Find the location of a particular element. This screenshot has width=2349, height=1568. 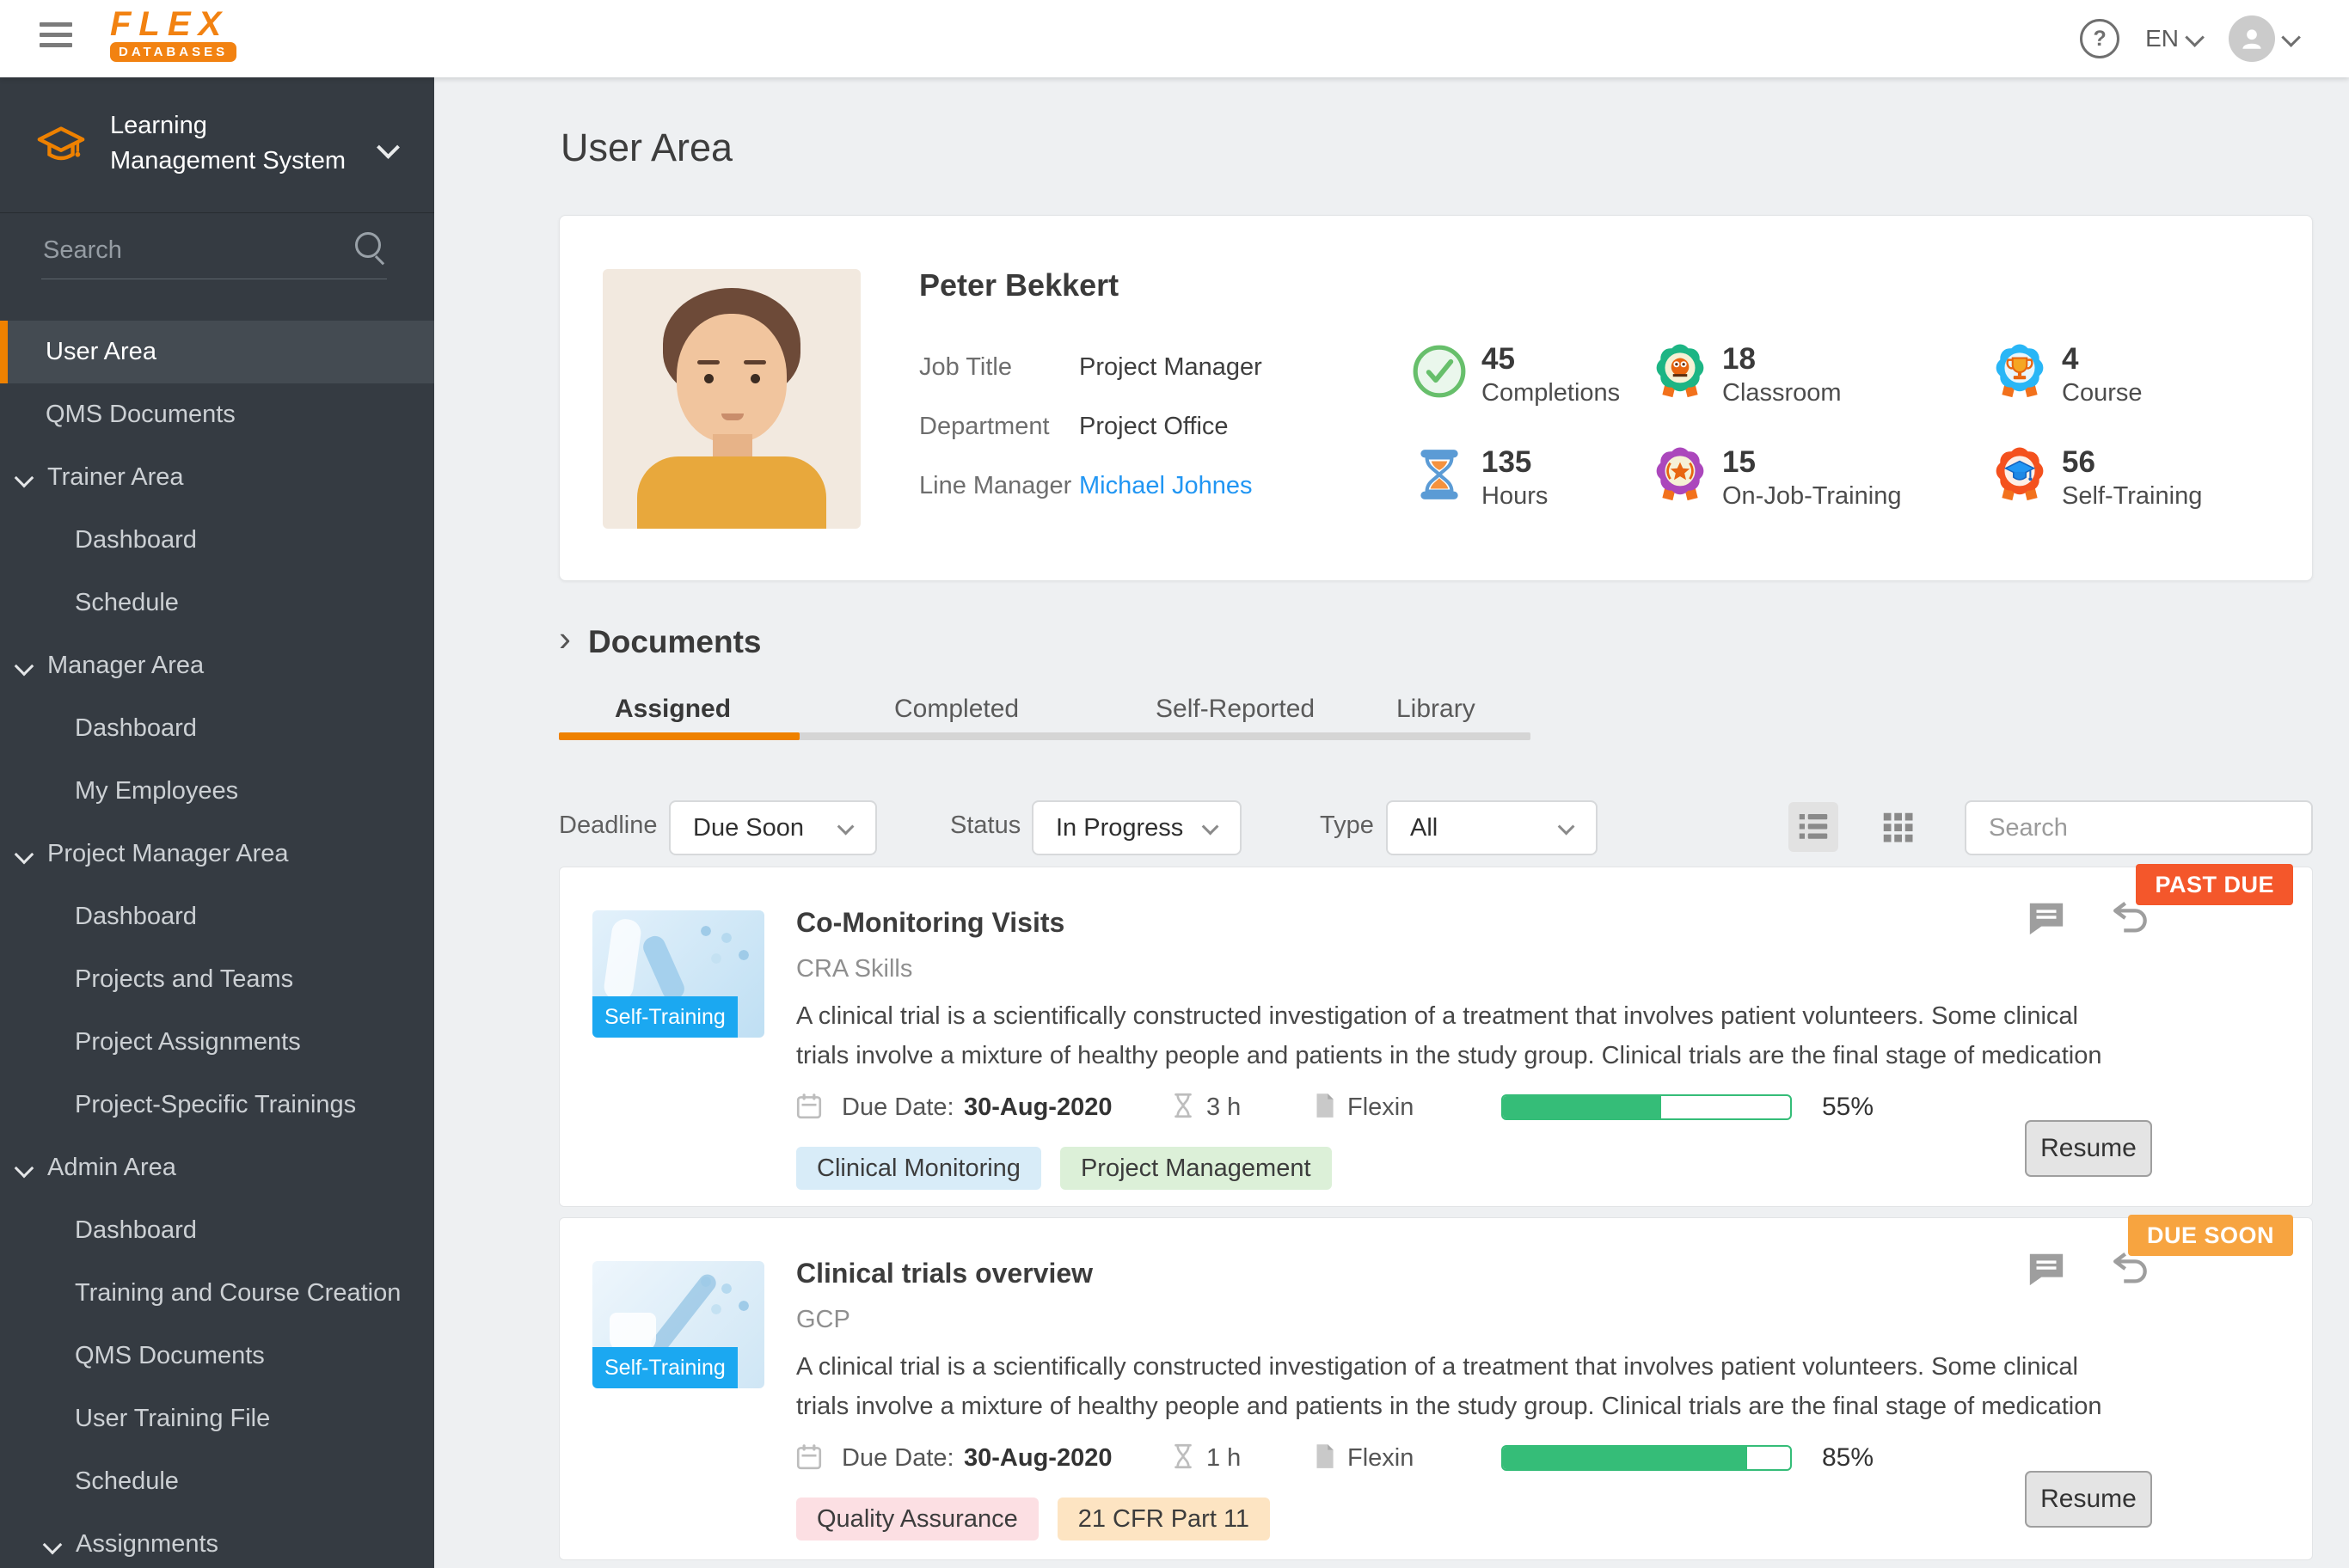

hourglass-icon is located at coordinates (1439, 474).